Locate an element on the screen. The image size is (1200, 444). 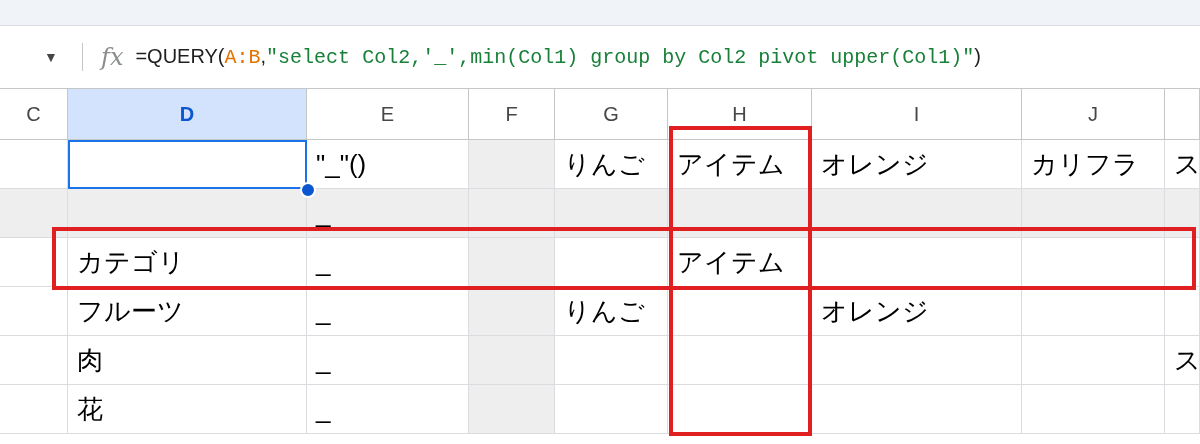
column-header: C is located at coordinates (34, 114).